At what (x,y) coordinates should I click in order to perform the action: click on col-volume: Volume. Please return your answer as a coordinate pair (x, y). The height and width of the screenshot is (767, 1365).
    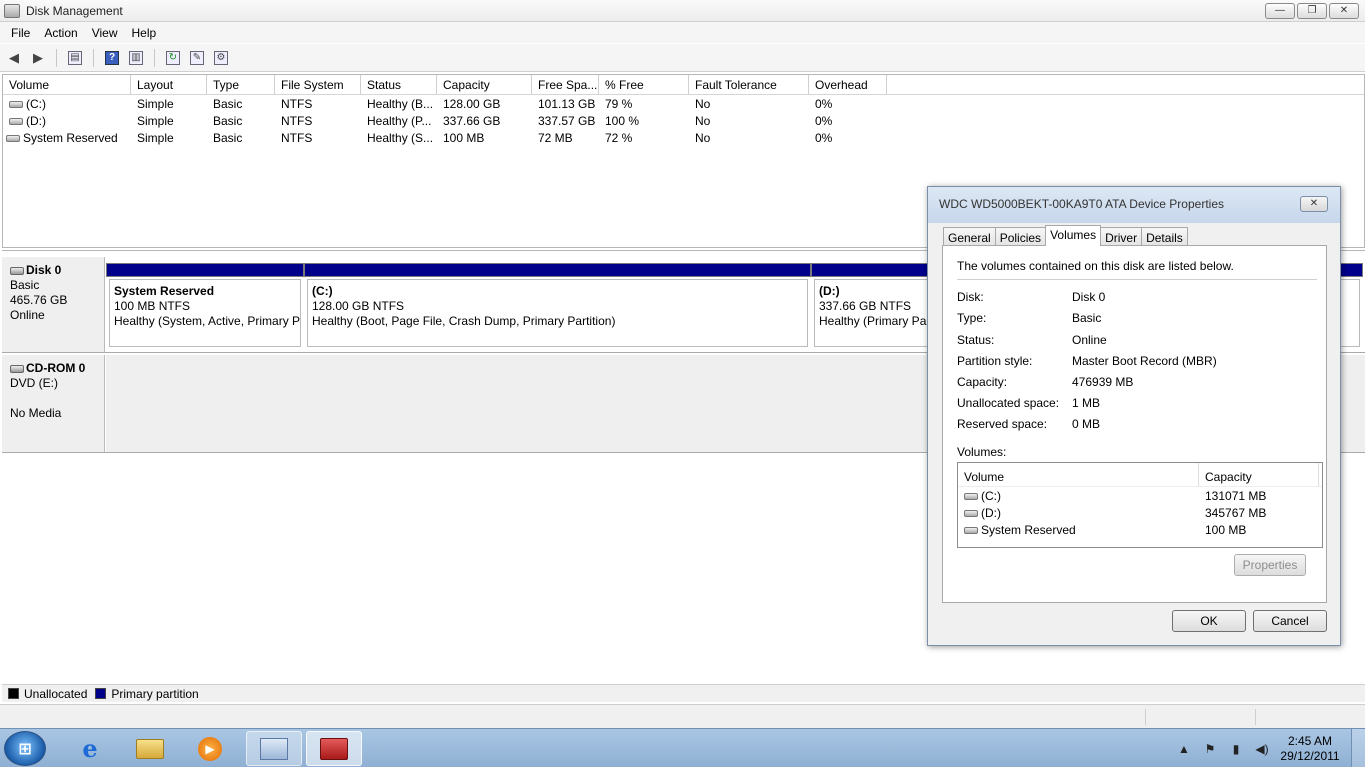
    Looking at the image, I should click on (67, 84).